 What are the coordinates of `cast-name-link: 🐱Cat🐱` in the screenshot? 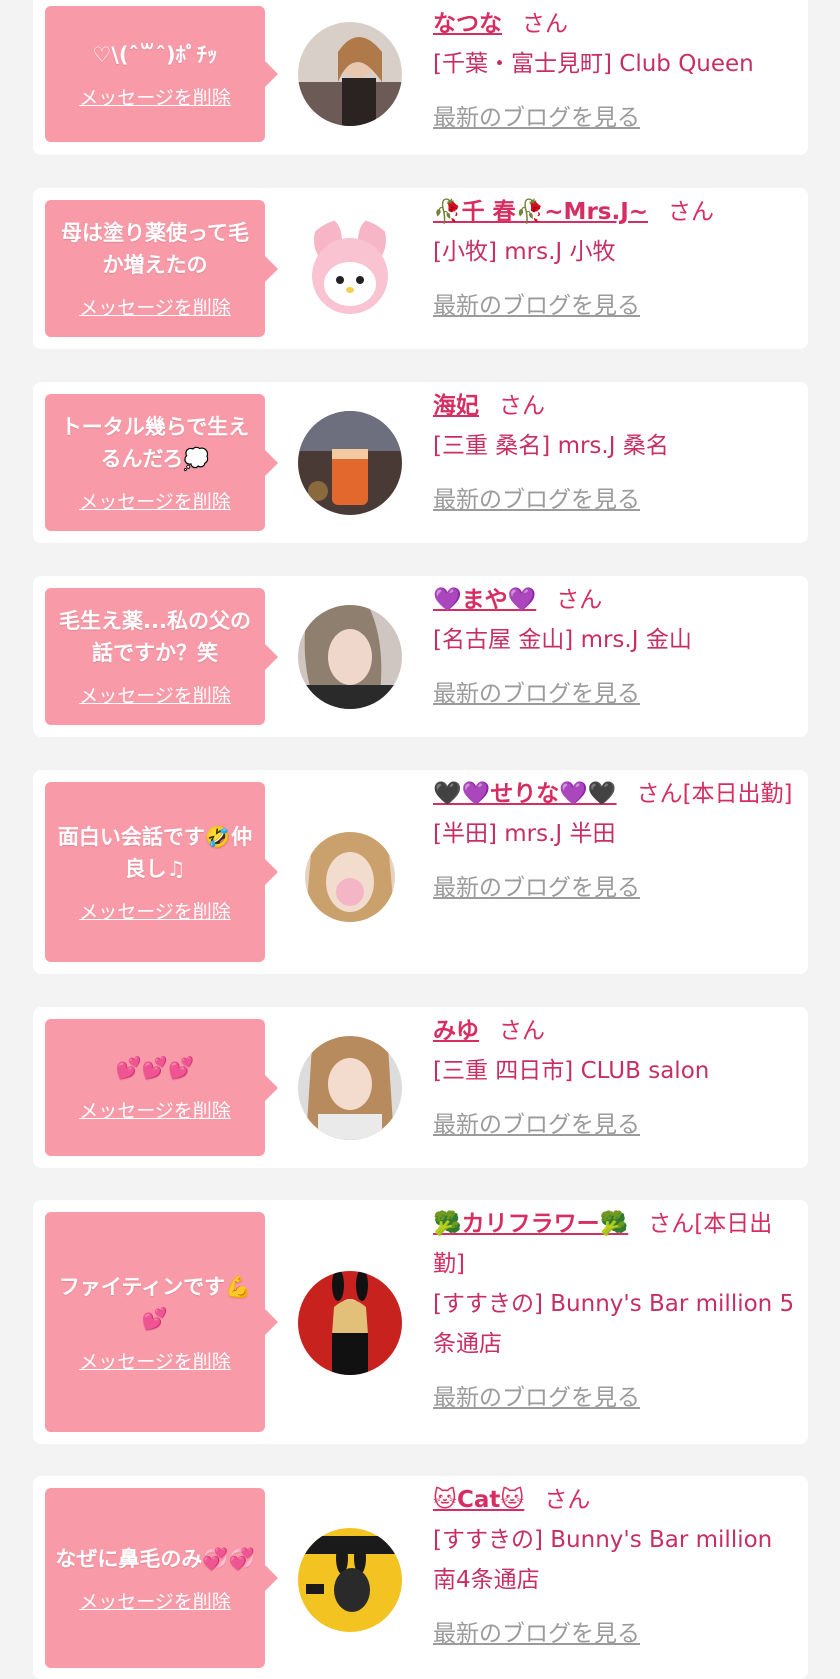 It's located at (478, 1500).